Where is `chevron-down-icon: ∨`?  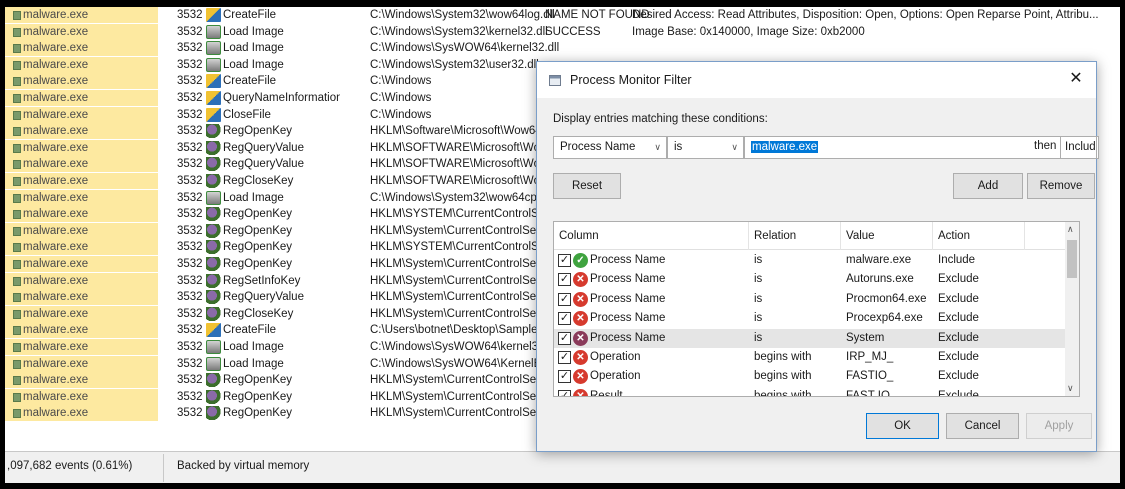 chevron-down-icon: ∨ is located at coordinates (734, 147).